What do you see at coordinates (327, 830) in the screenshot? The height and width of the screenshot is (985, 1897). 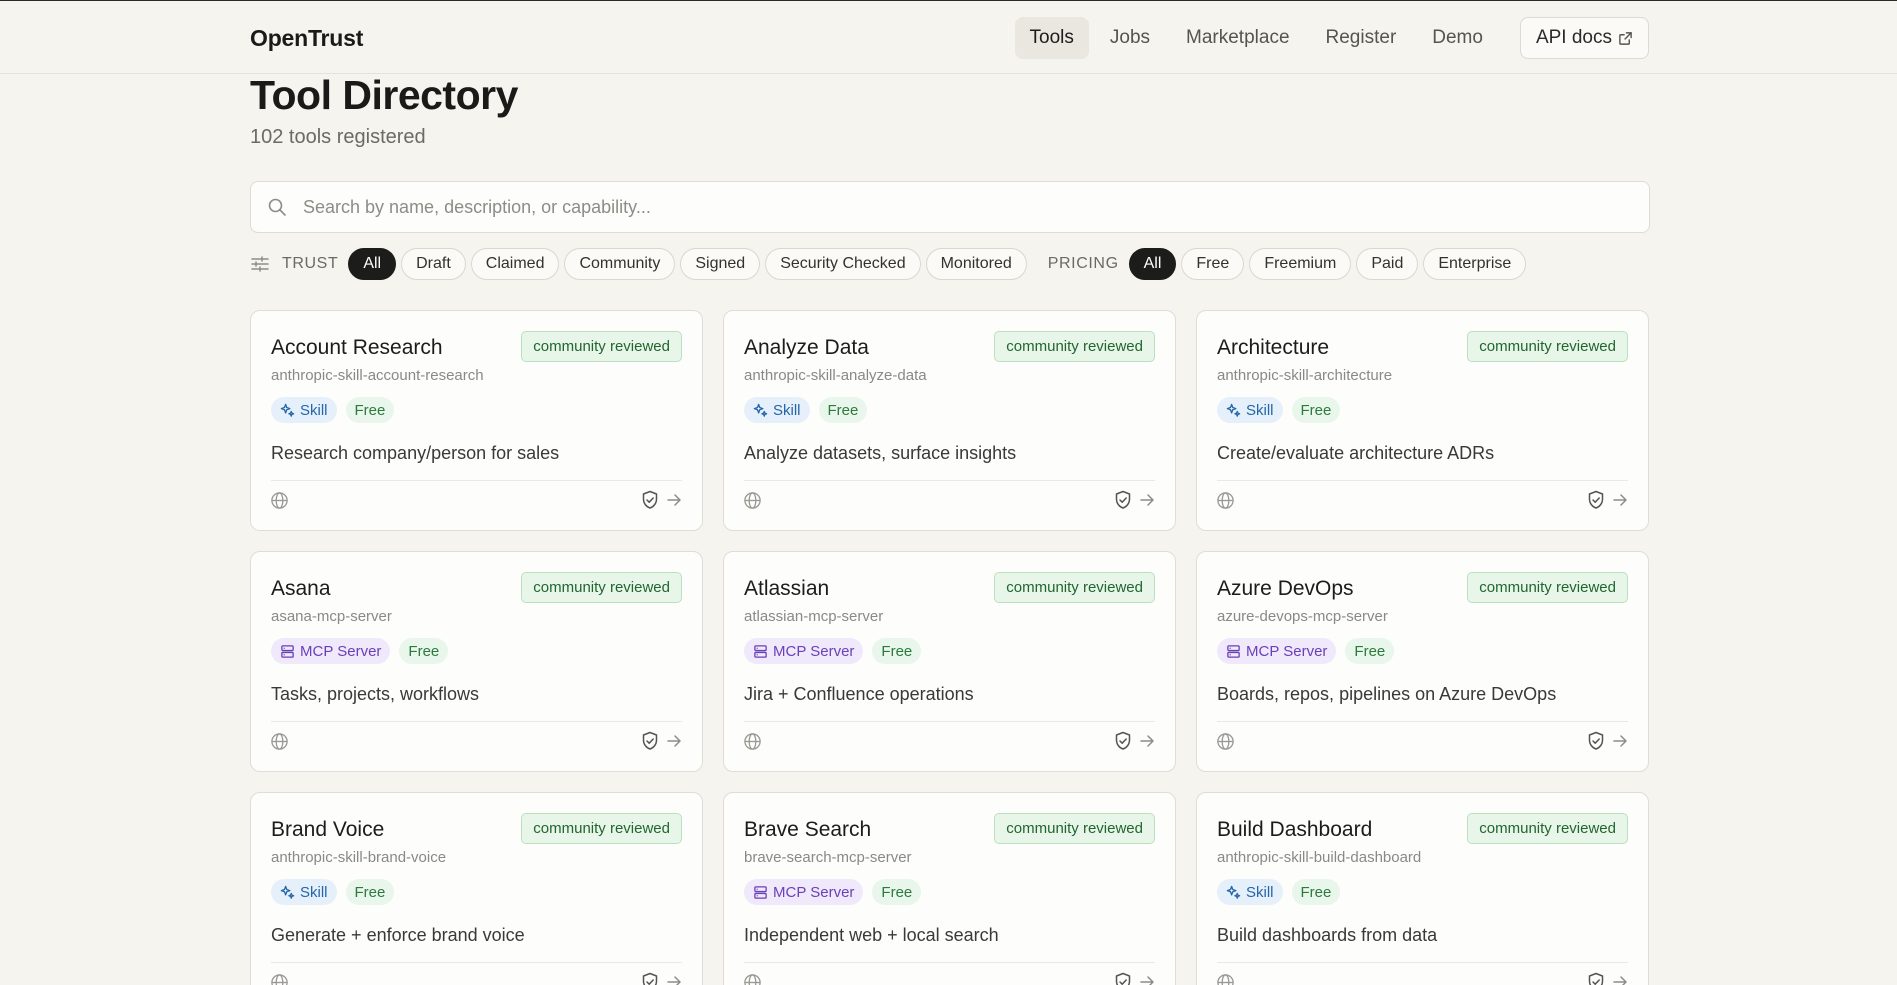 I see `tool-name: Brand Voice` at bounding box center [327, 830].